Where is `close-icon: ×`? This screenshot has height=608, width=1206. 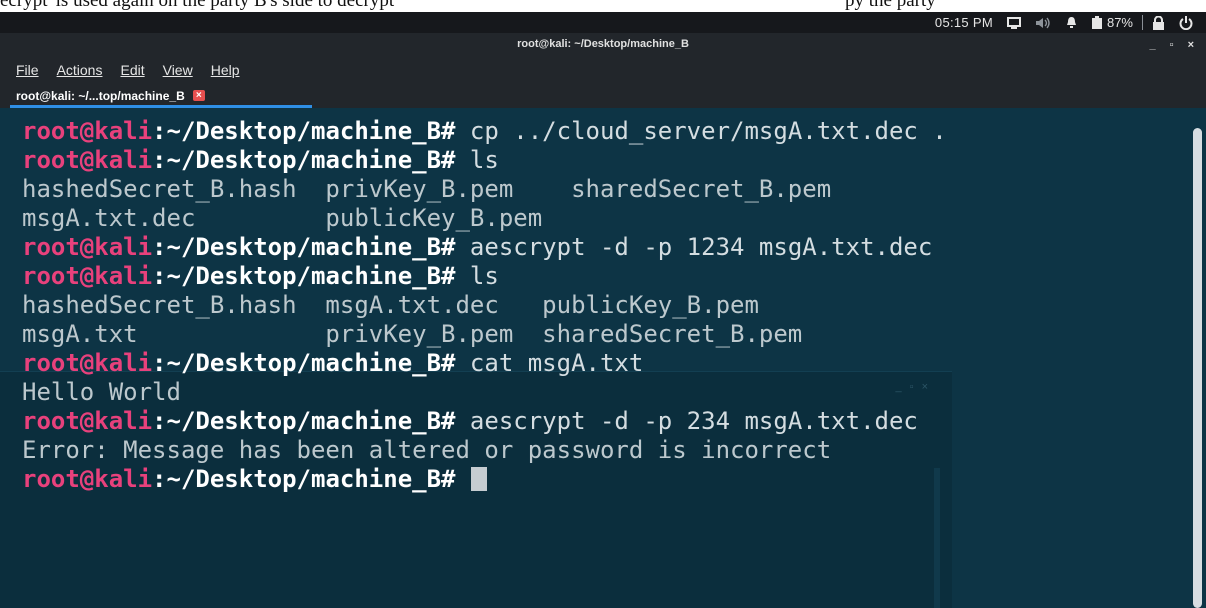
close-icon: × is located at coordinates (1191, 45).